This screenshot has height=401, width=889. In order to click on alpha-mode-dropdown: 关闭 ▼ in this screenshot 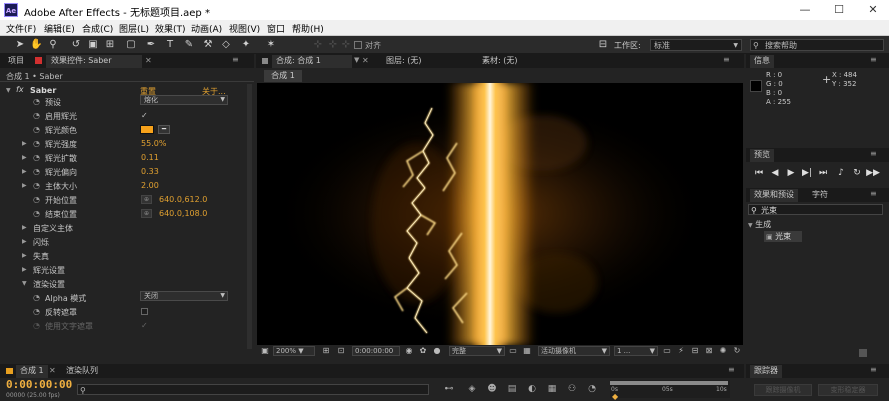, I will do `click(184, 296)`.